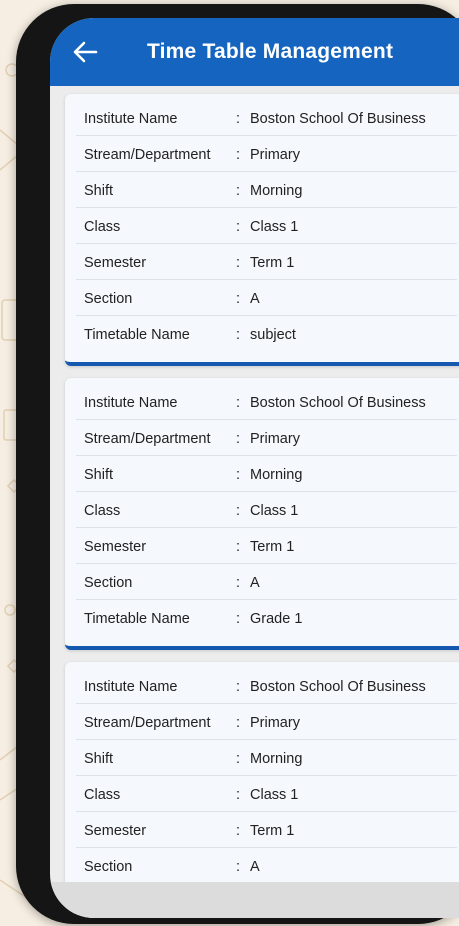  Describe the element at coordinates (273, 335) in the screenshot. I see `timetable-name-value: subject` at that location.